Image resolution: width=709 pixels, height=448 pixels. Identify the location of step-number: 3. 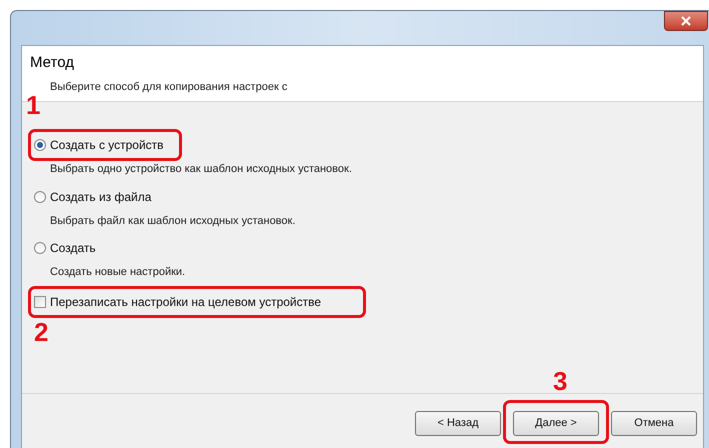
(560, 381).